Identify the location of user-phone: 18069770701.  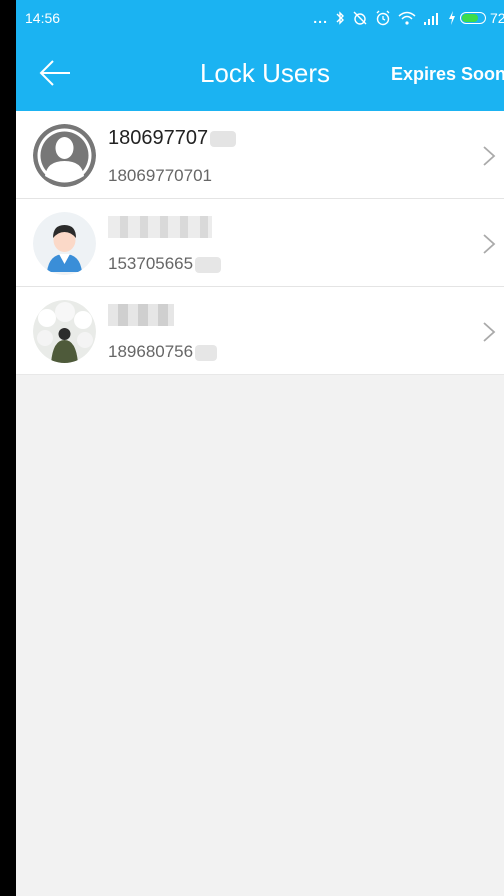
(160, 175).